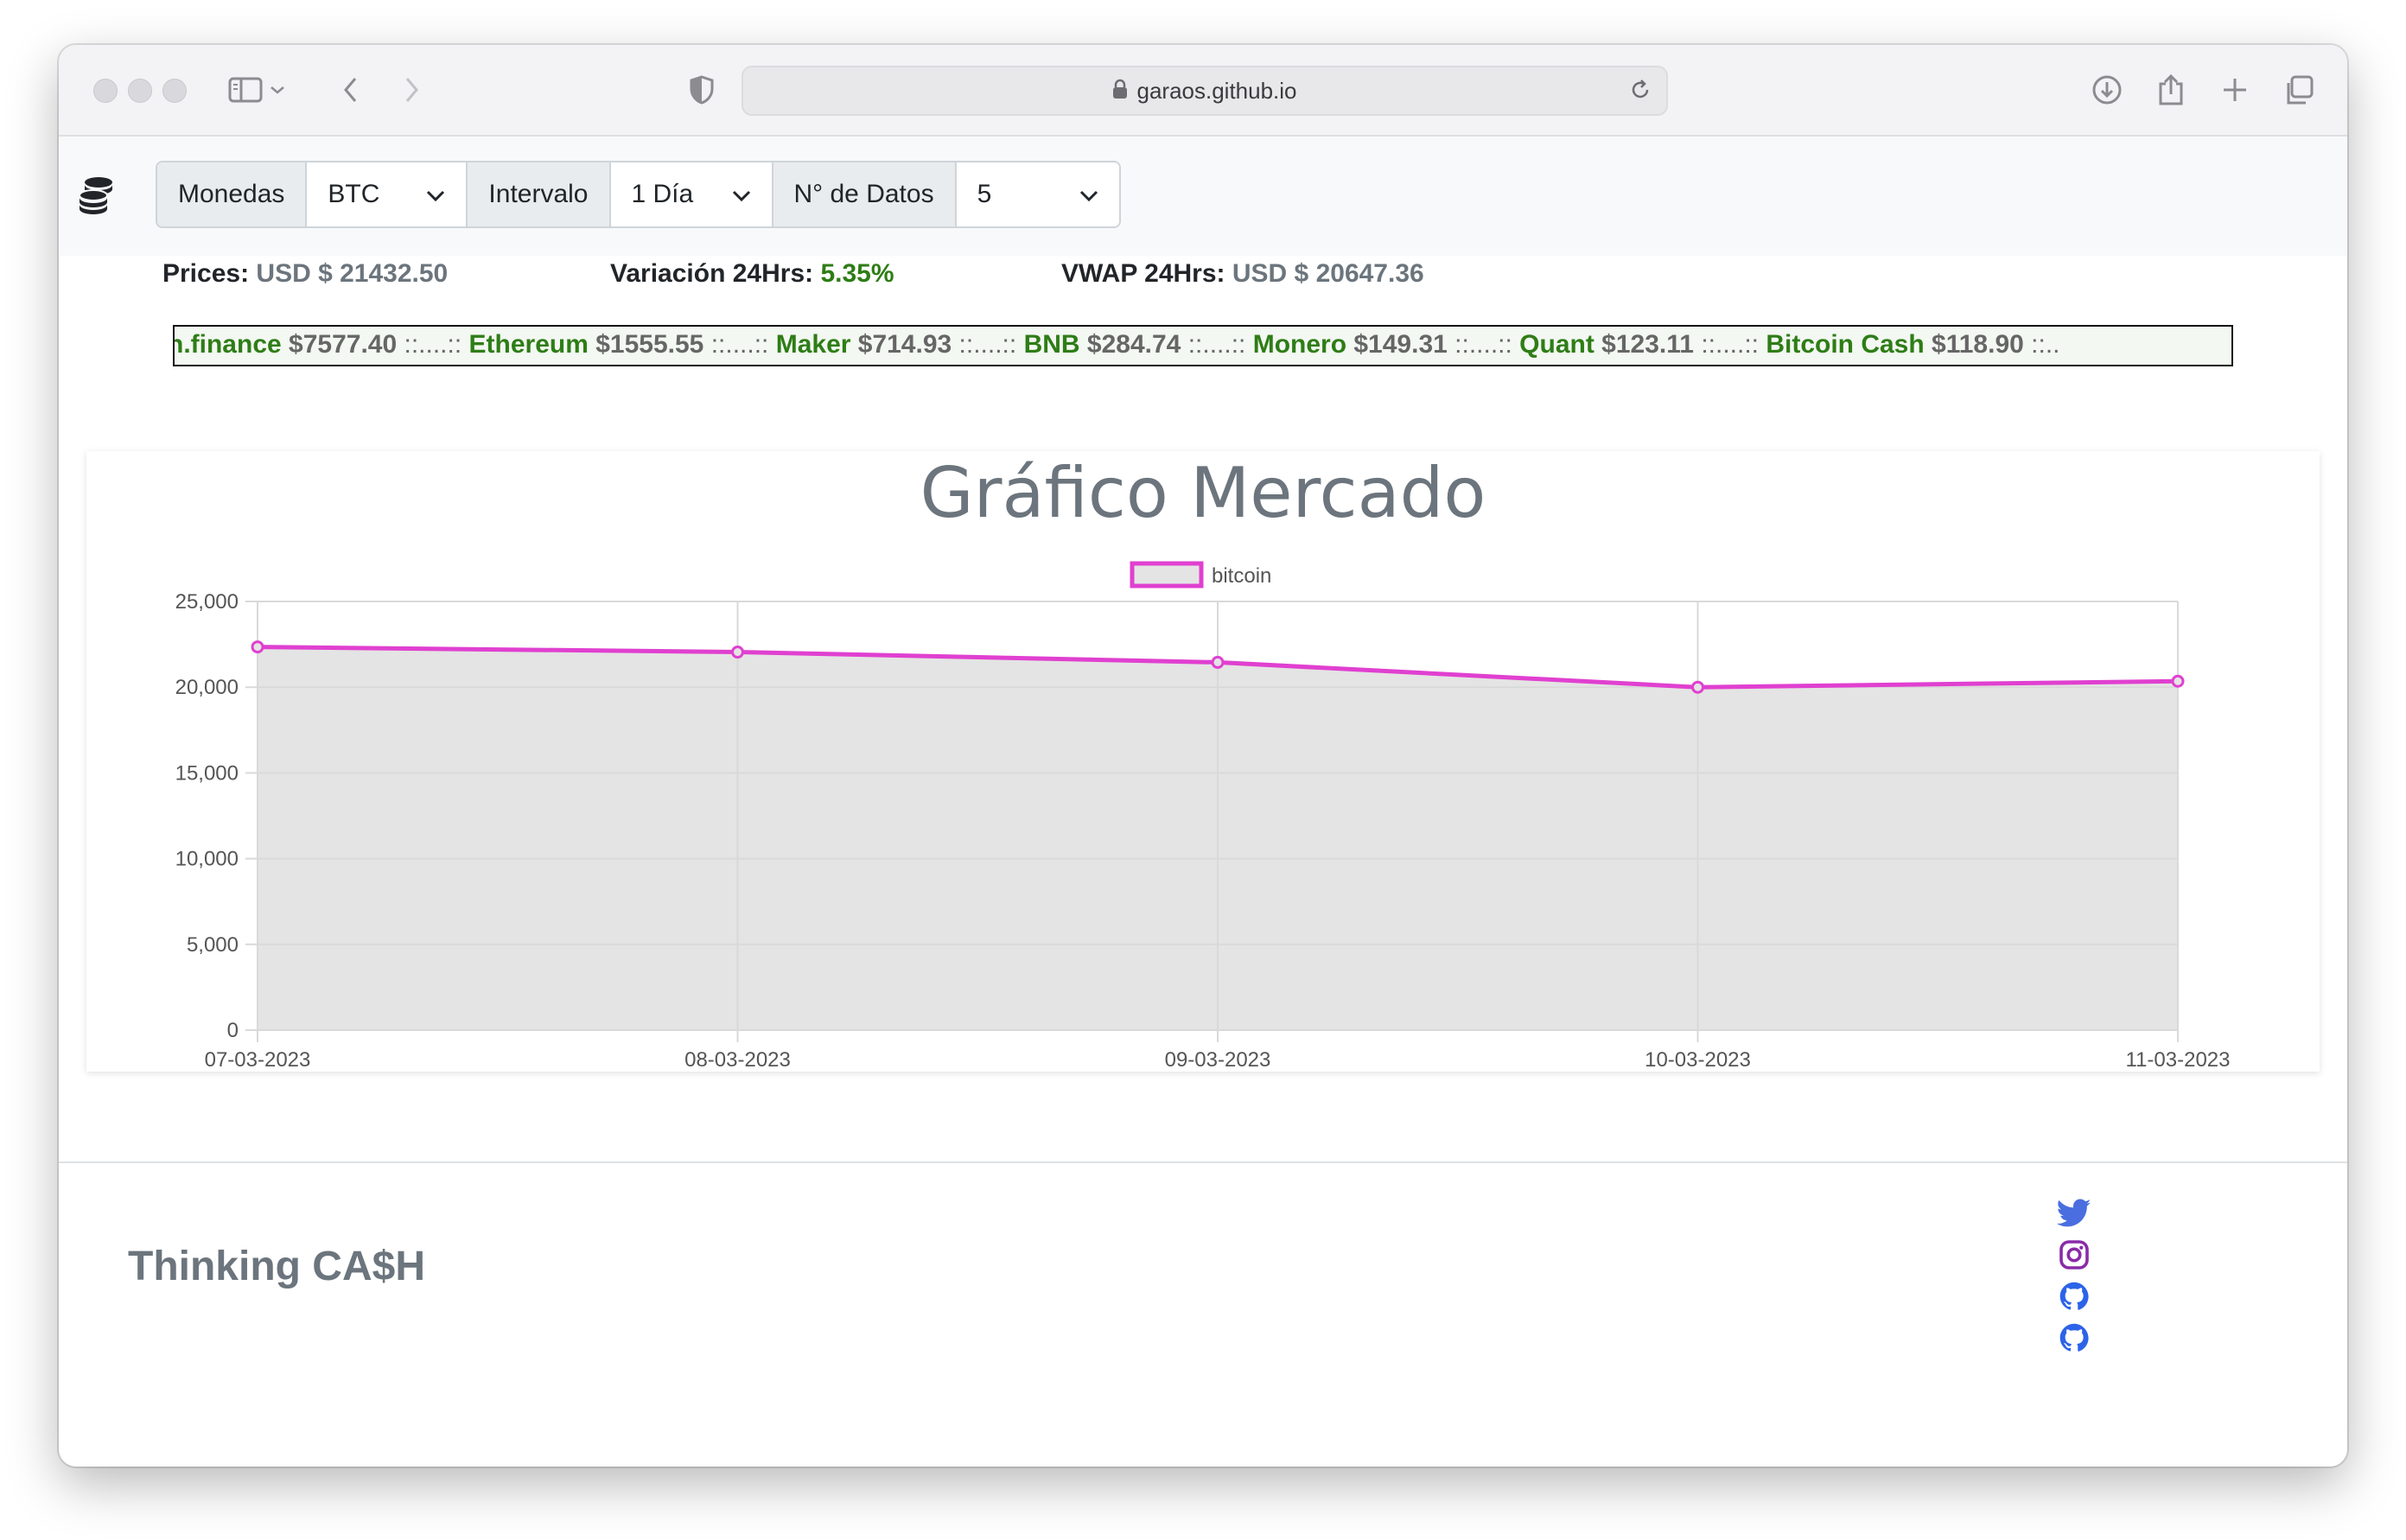  What do you see at coordinates (1241, 576) in the screenshot?
I see `chart-legend-label: bitcoin` at bounding box center [1241, 576].